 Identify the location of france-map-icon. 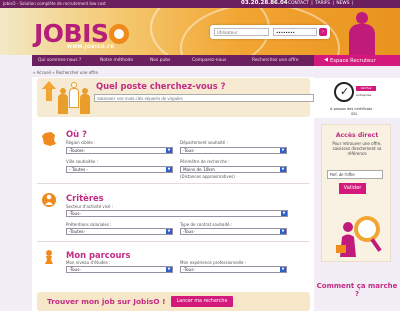
(49, 139).